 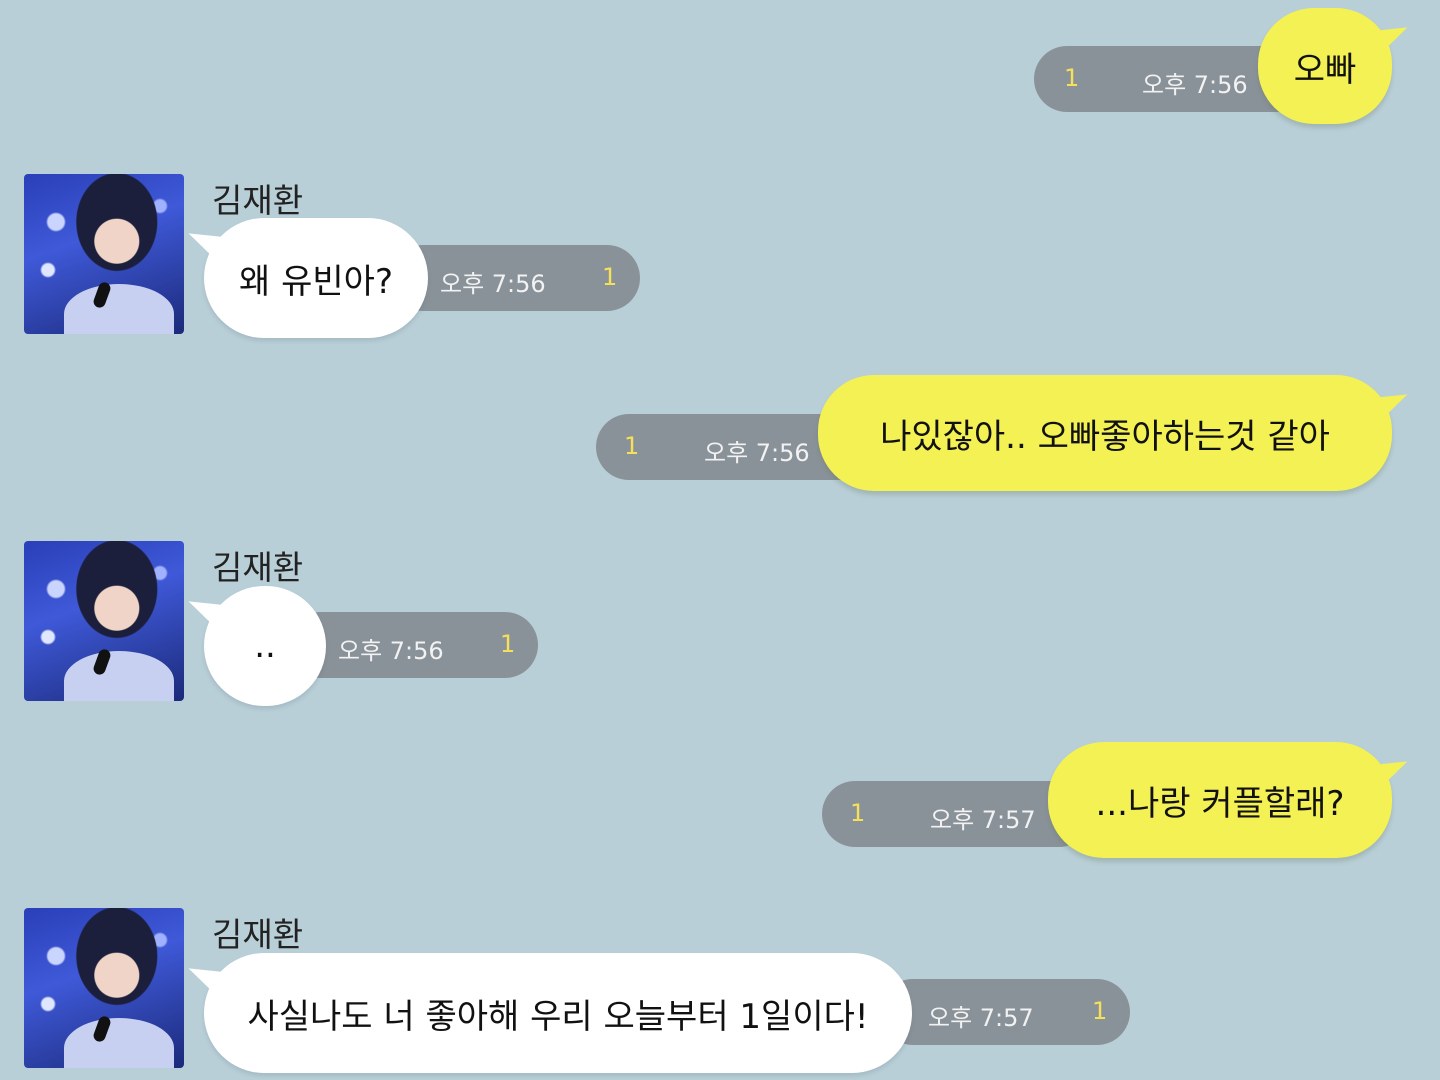 I want to click on message-text: 왜 유빈아?, so click(x=316, y=281).